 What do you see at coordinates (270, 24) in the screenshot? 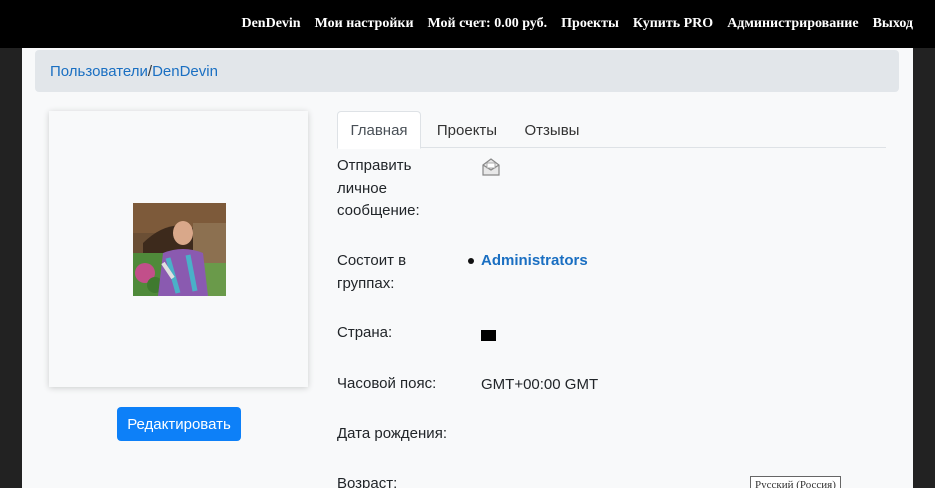
I see `nav-username-link: DenDevin` at bounding box center [270, 24].